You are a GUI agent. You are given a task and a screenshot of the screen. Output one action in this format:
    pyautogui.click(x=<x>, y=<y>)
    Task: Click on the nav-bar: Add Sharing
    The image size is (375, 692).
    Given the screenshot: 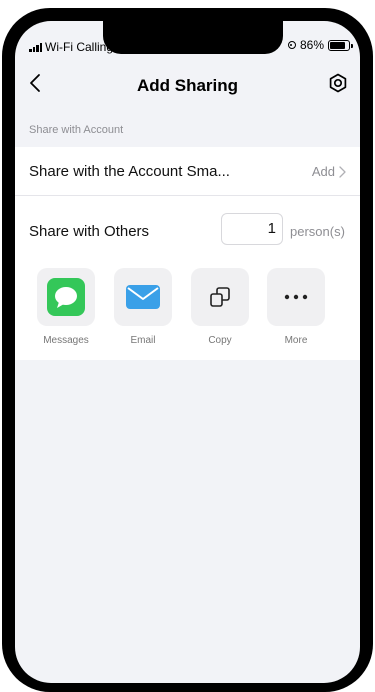 What is the action you would take?
    pyautogui.click(x=187, y=85)
    